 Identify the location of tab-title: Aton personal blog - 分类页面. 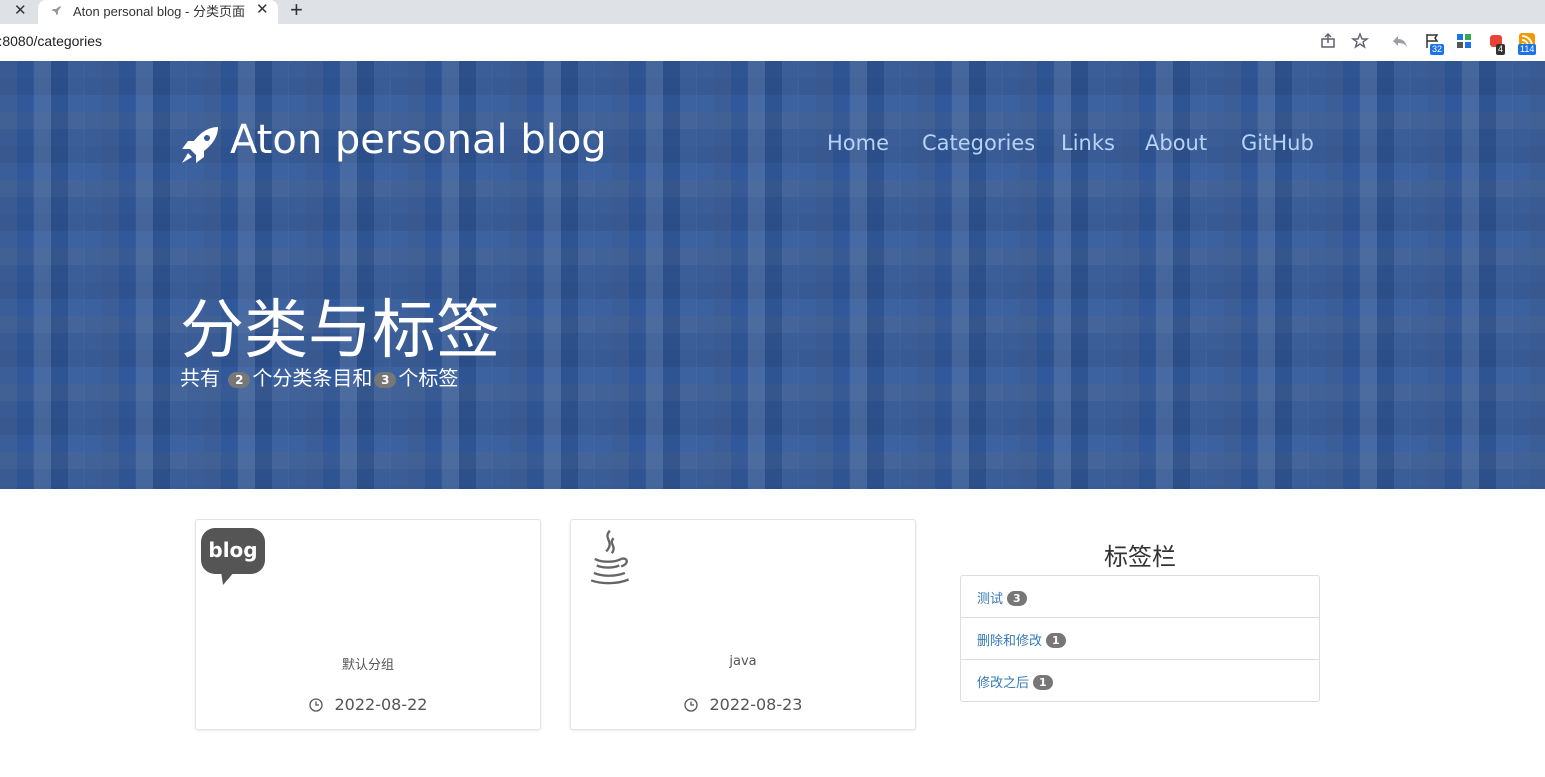
(159, 11).